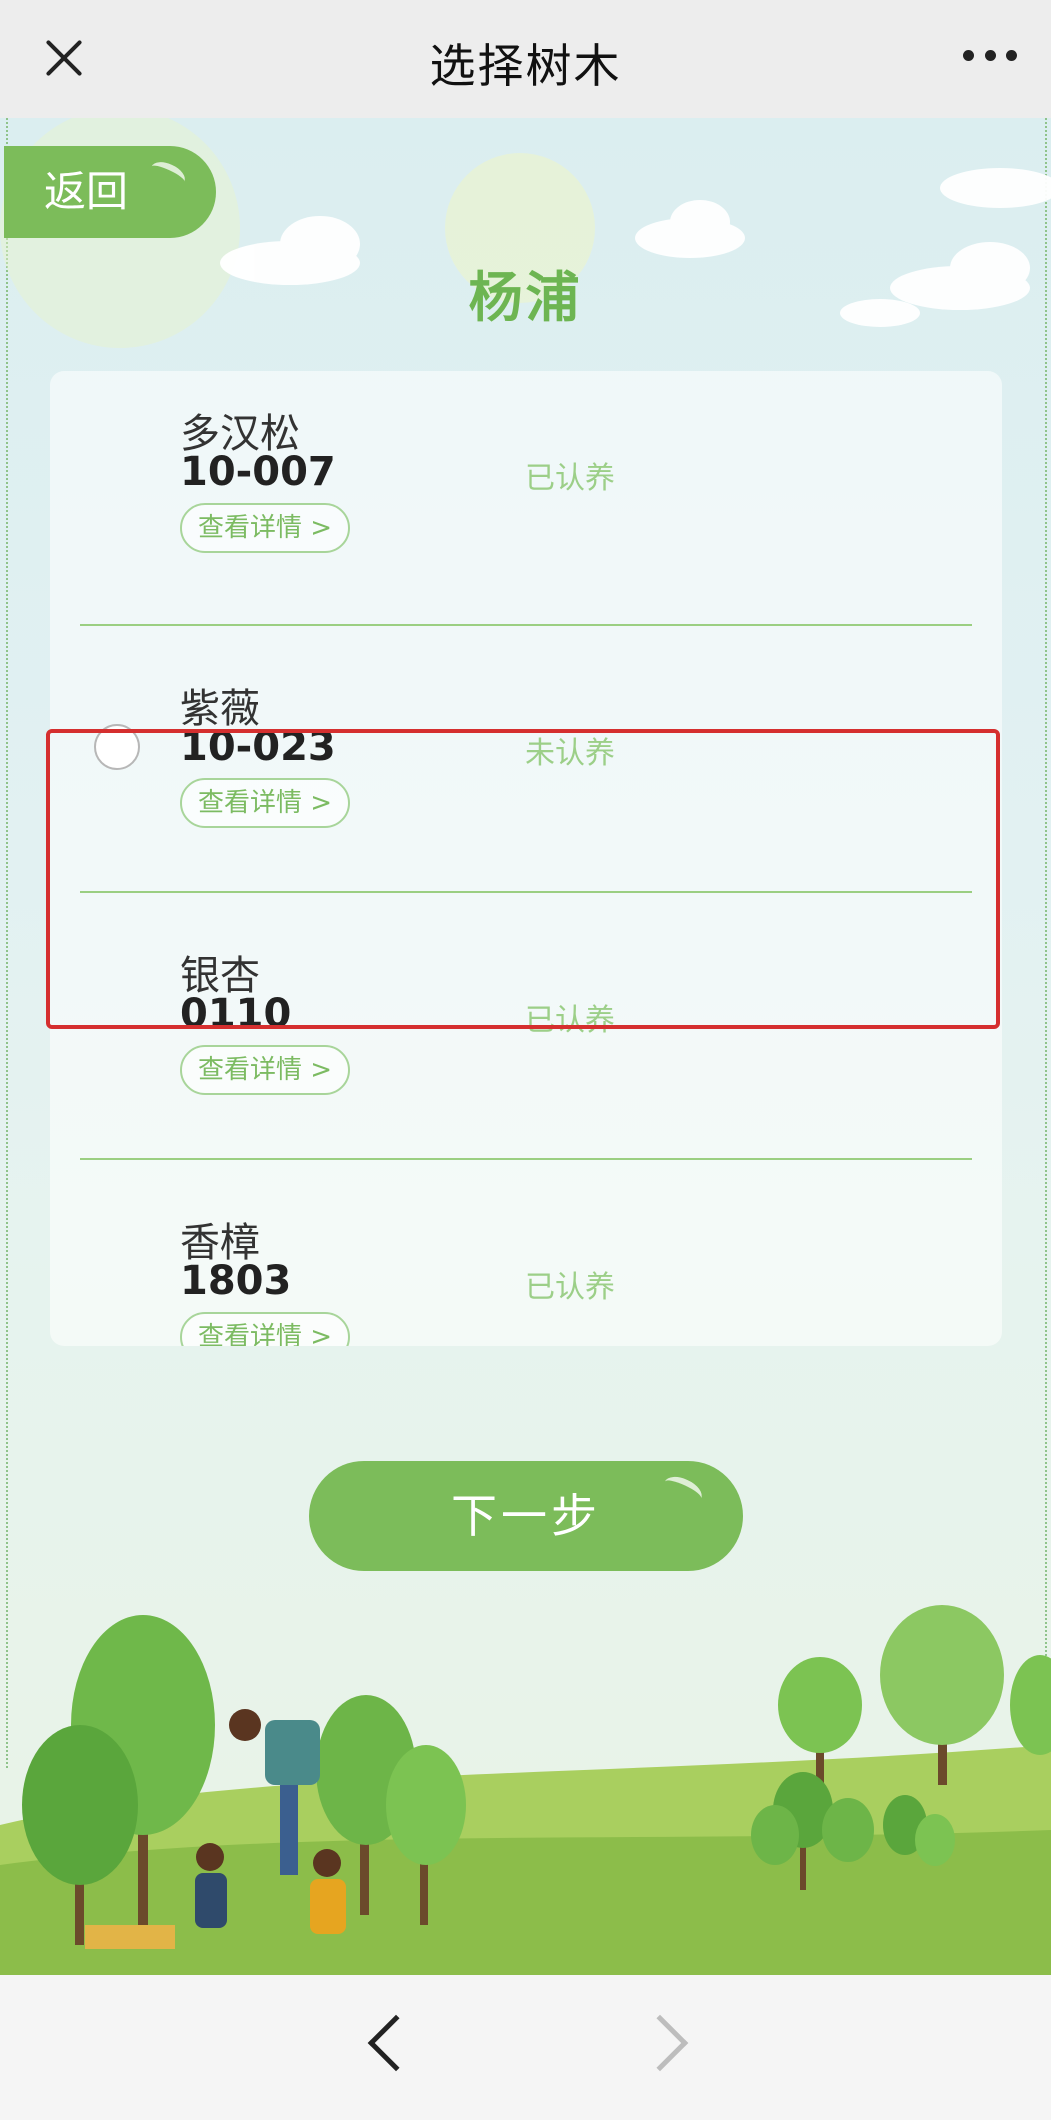 The height and width of the screenshot is (2120, 1051). I want to click on back-arrow-icon, so click(396, 2043).